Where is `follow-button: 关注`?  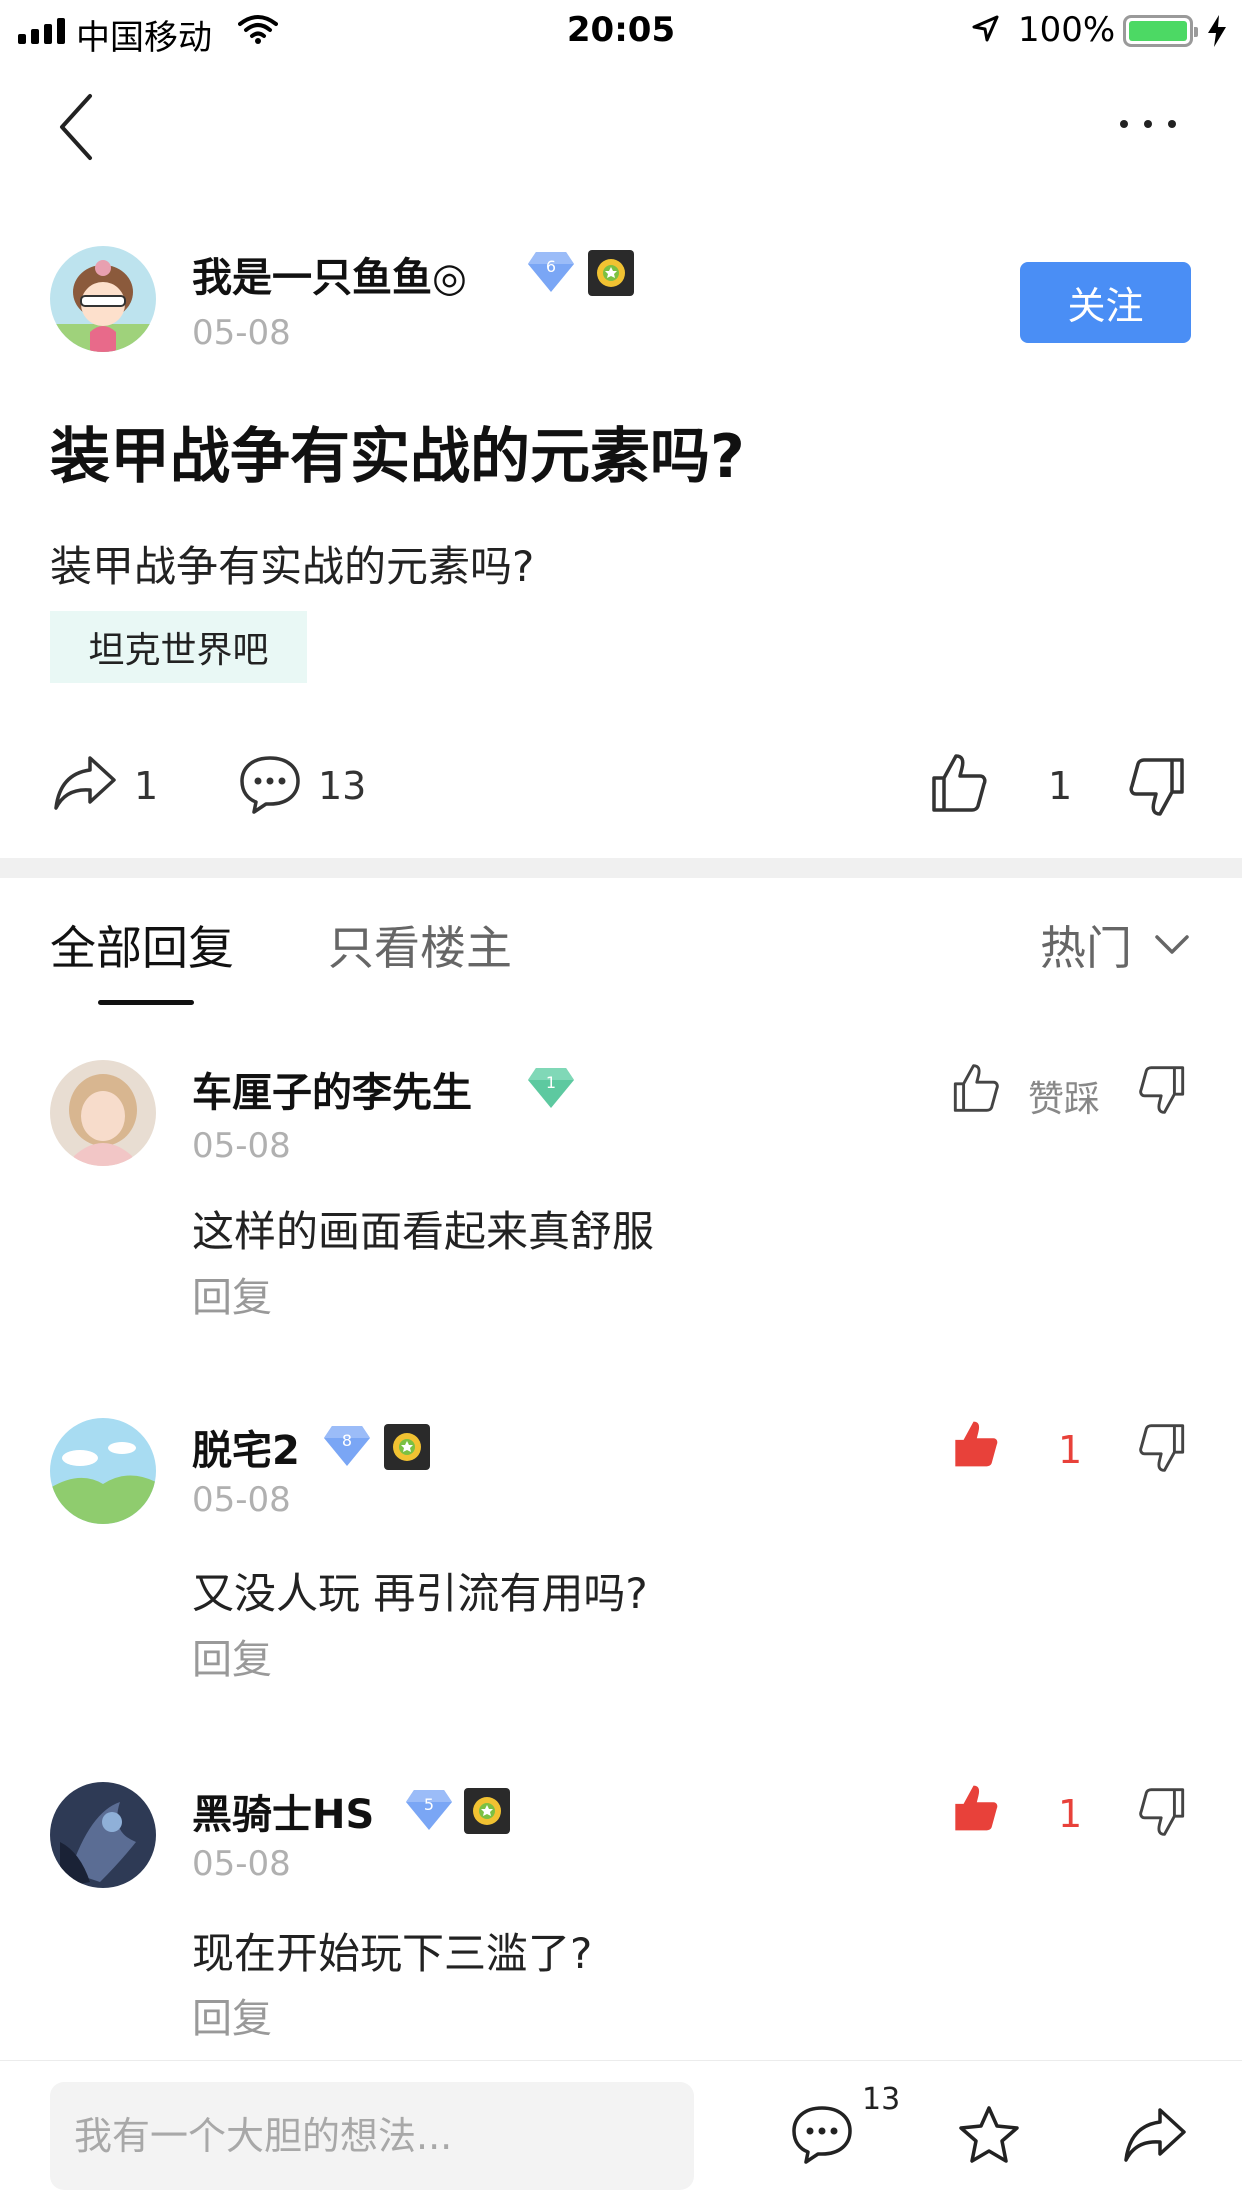
follow-button: 关注 is located at coordinates (1105, 302).